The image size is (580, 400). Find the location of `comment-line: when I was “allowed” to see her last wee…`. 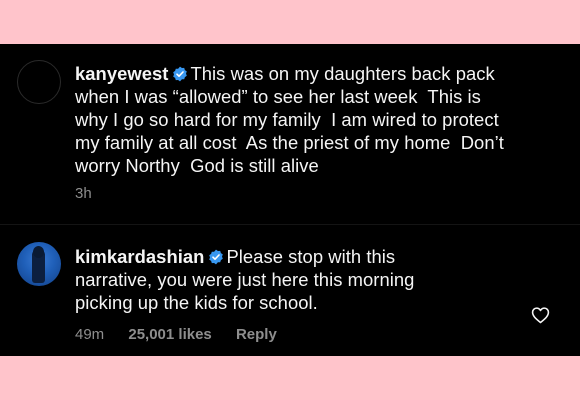

comment-line: when I was “allowed” to see her last wee… is located at coordinates (278, 96).